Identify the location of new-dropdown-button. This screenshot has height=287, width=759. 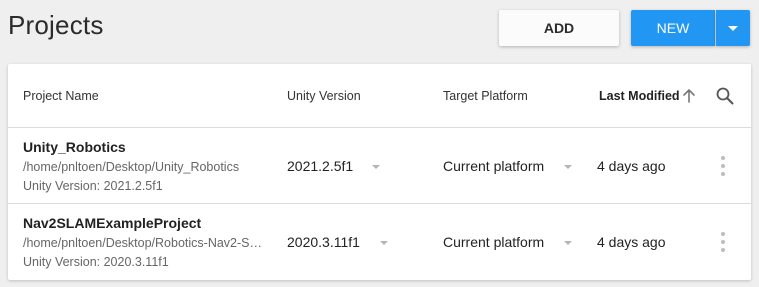
(733, 28).